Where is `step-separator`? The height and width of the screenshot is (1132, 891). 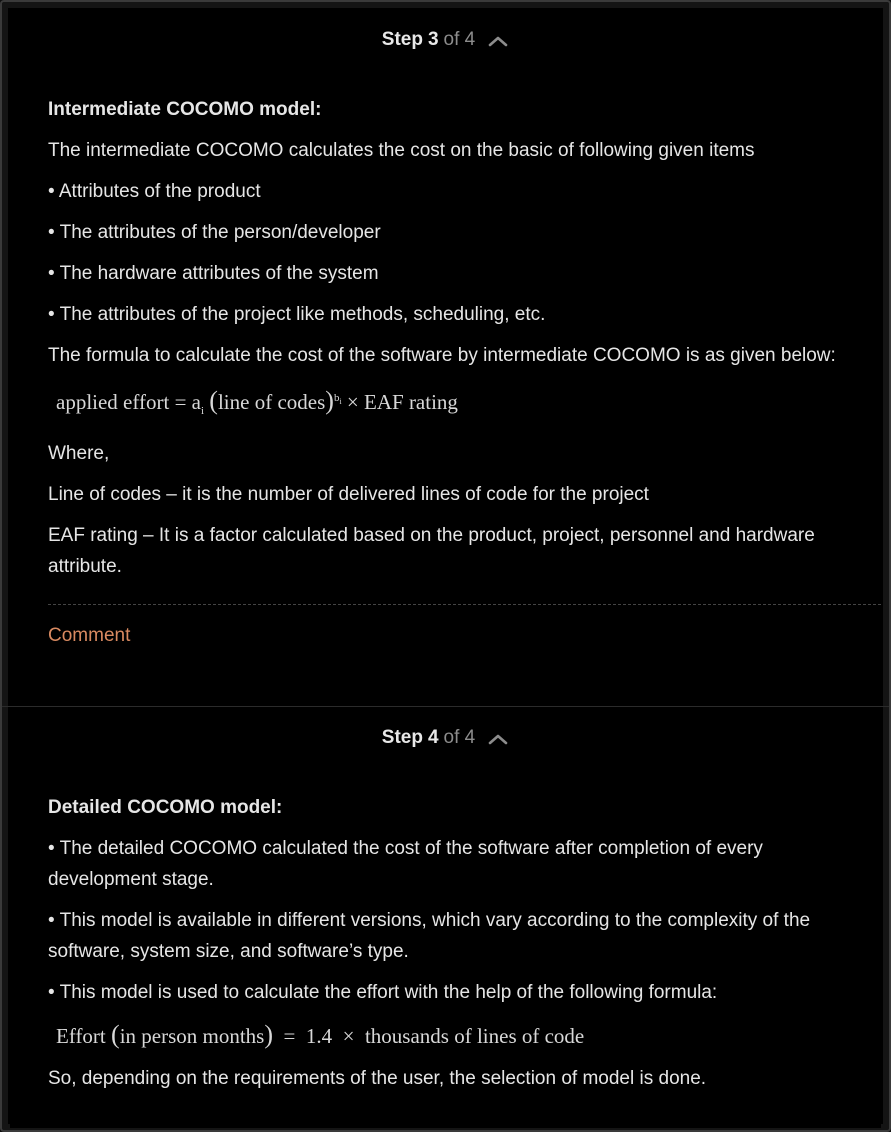
step-separator is located at coordinates (445, 706).